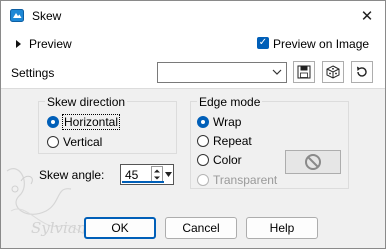 The image size is (386, 249). I want to click on caret-down-icon, so click(168, 174).